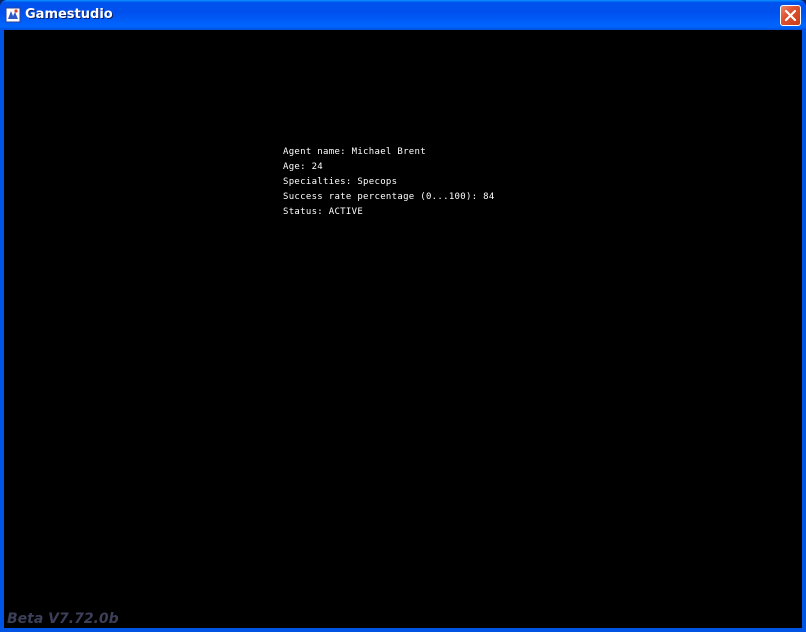 Image resolution: width=806 pixels, height=632 pixels. Describe the element at coordinates (389, 197) in the screenshot. I see `agent-success-rate-text: Success rate percentage (0...100): 84` at that location.